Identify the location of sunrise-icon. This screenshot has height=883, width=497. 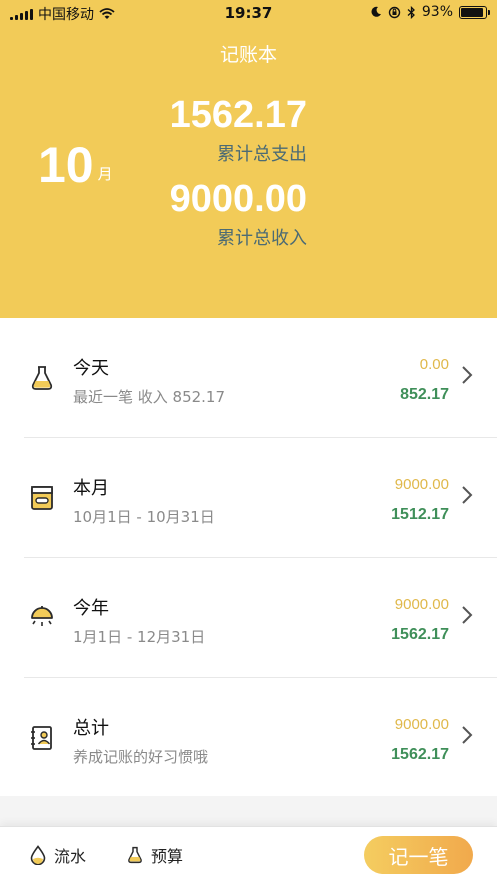
(42, 616).